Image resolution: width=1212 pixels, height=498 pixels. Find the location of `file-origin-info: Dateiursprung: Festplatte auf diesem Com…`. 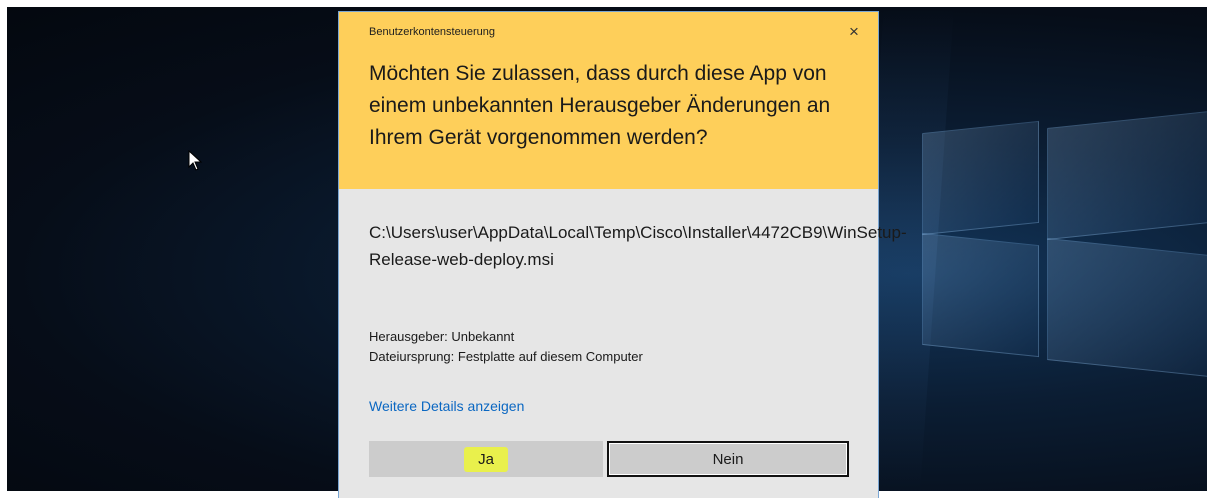

file-origin-info: Dateiursprung: Festplatte auf diesem Com… is located at coordinates (506, 356).